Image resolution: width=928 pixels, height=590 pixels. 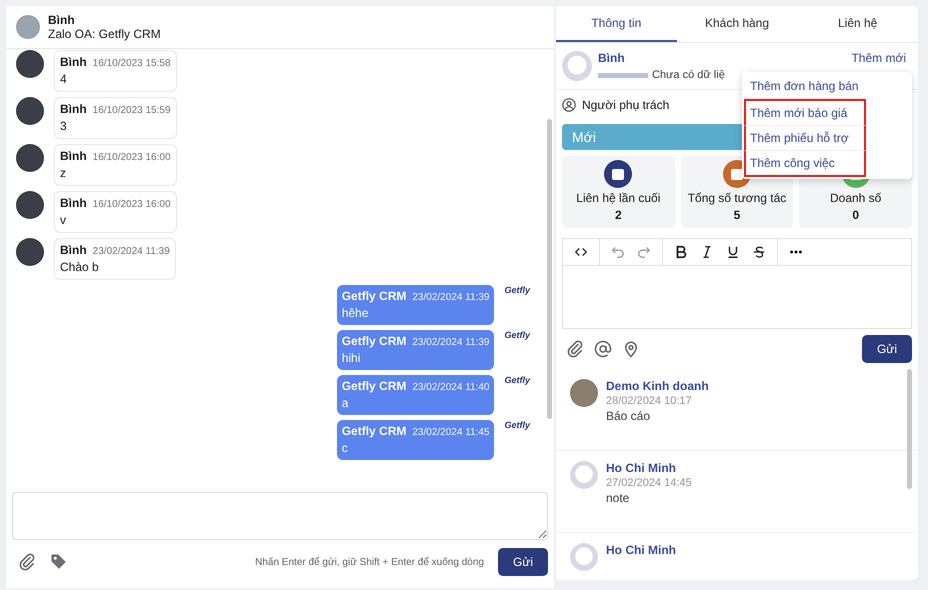 What do you see at coordinates (856, 215) in the screenshot?
I see `stat-value: 0` at bounding box center [856, 215].